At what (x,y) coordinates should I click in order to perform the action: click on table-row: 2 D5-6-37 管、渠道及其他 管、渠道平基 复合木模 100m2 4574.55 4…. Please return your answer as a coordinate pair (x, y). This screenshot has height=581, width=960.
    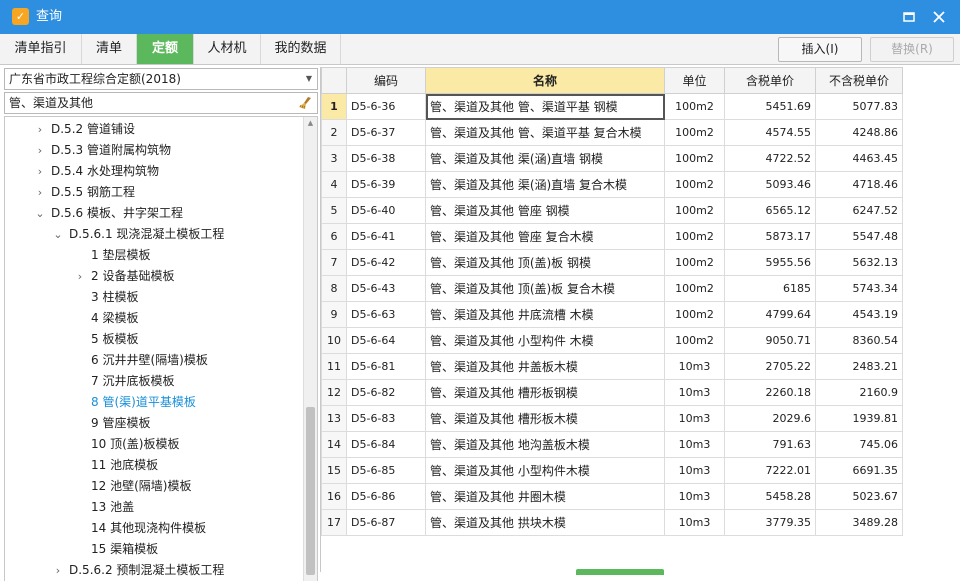
    Looking at the image, I should click on (612, 132).